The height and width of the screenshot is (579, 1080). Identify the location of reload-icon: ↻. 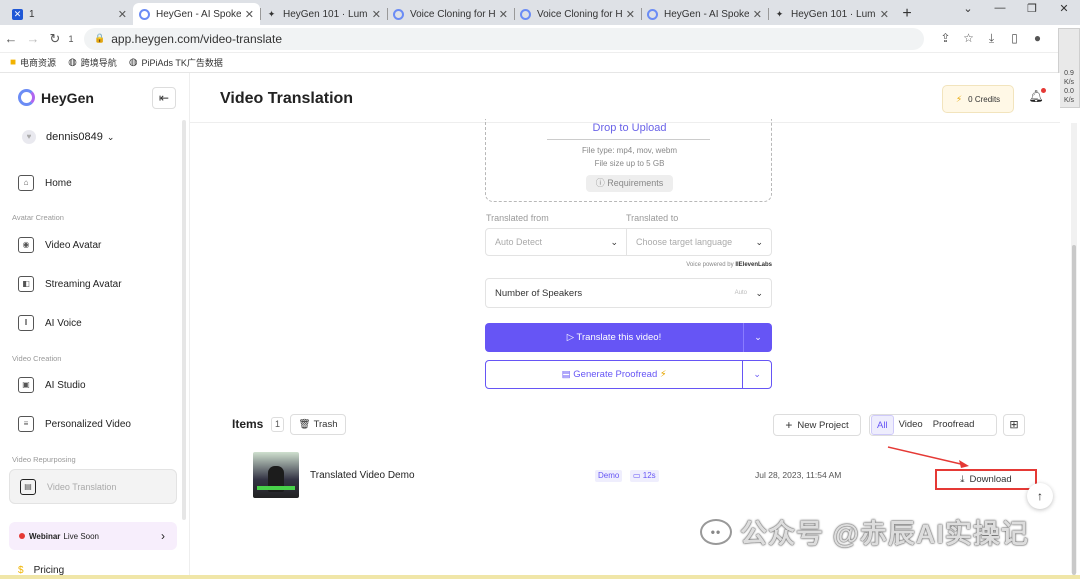
(55, 39).